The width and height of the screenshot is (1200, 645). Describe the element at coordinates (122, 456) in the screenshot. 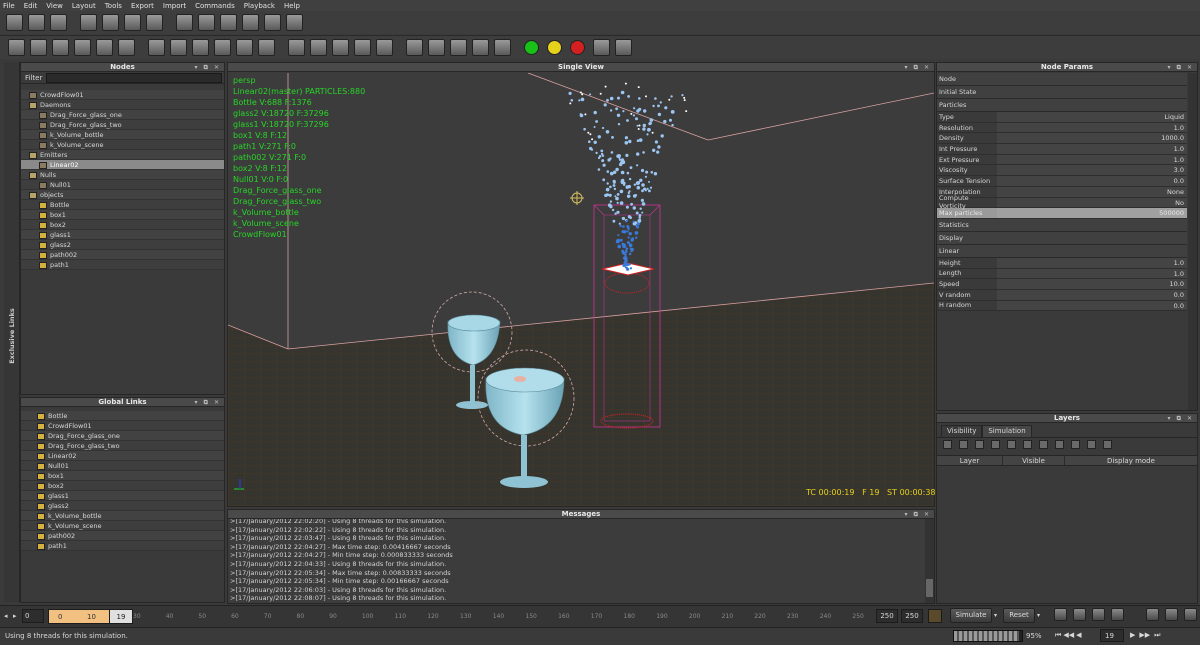

I see `global-link-item: Linear02` at that location.